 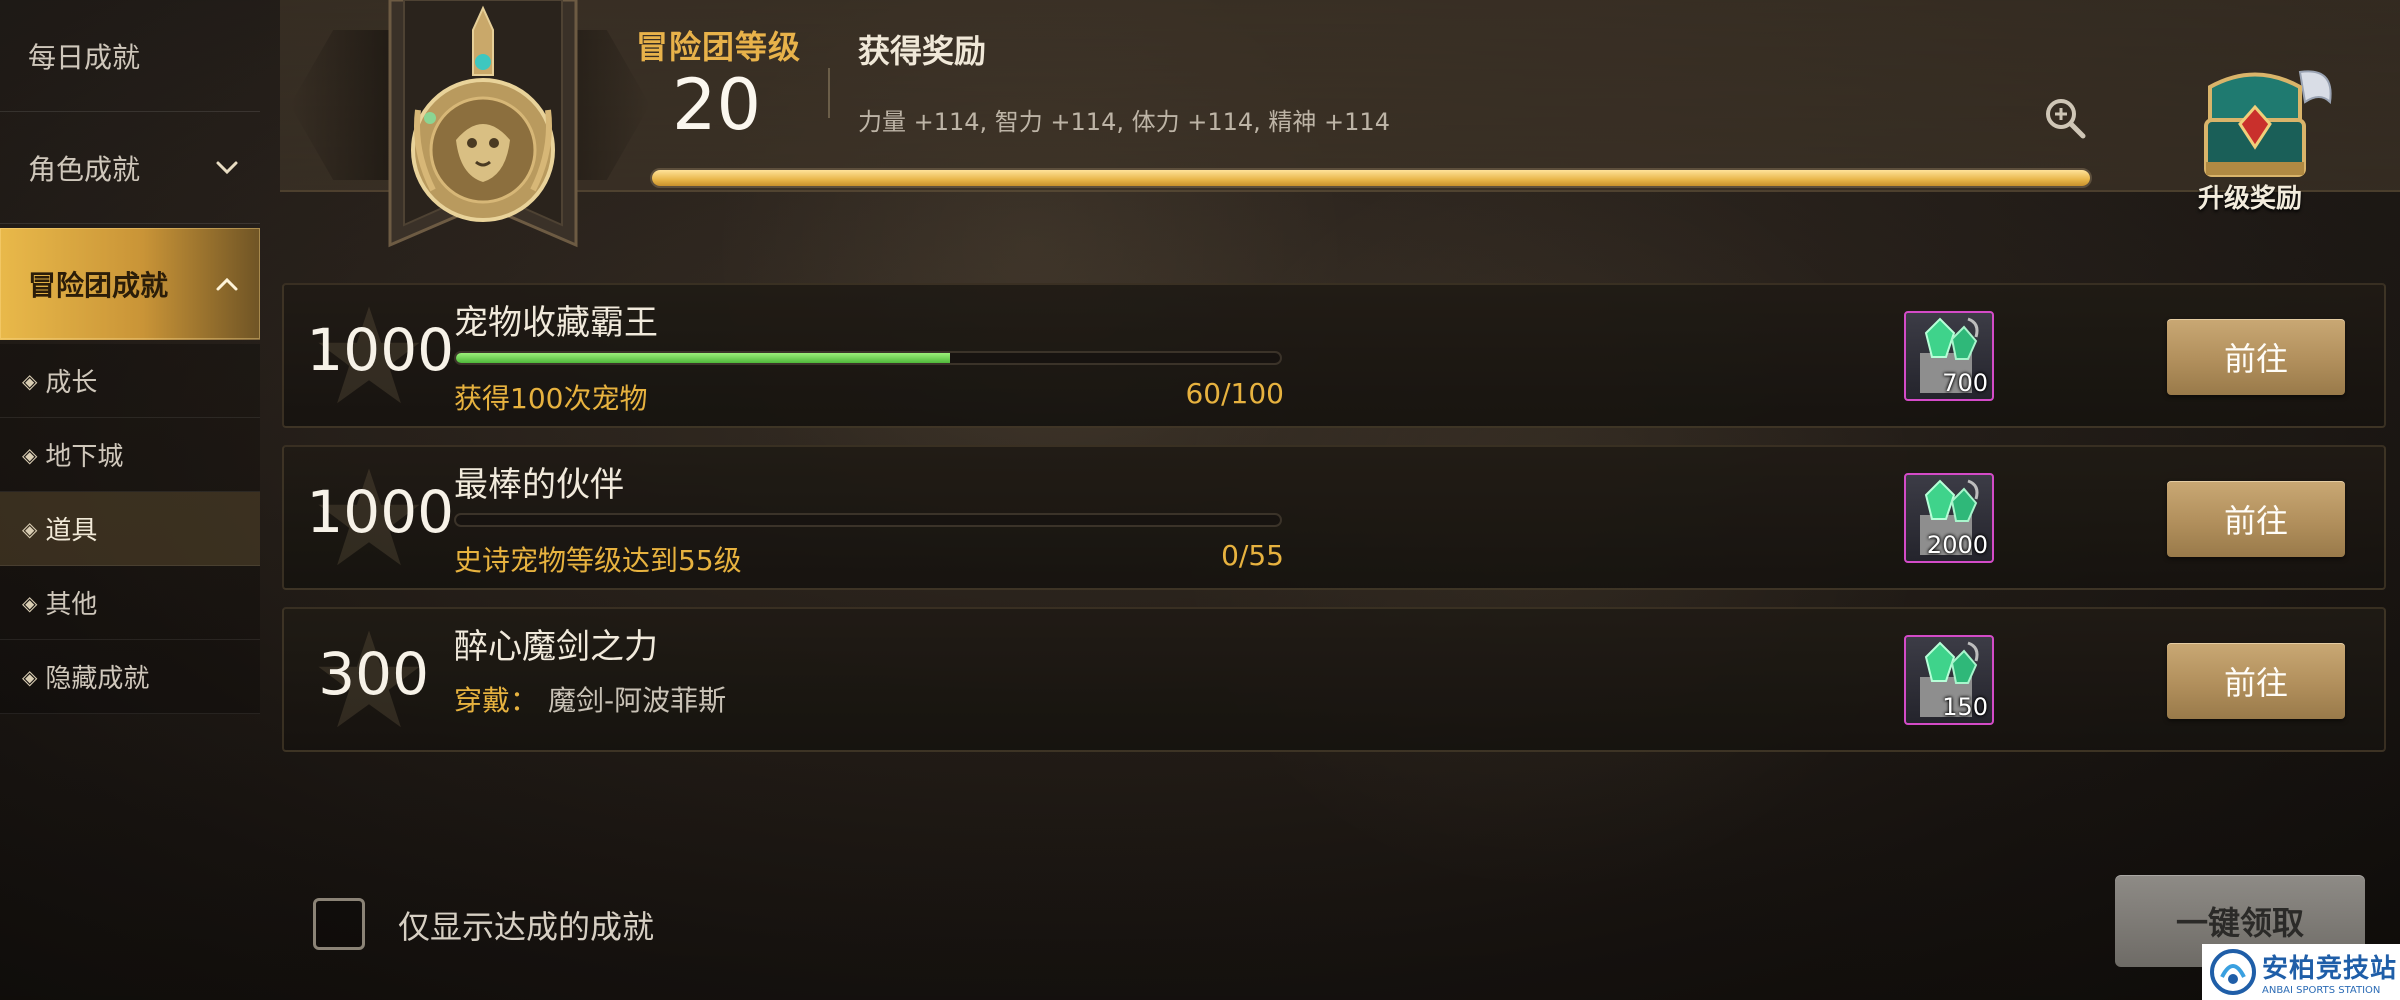 I want to click on divider, so click(x=829, y=93).